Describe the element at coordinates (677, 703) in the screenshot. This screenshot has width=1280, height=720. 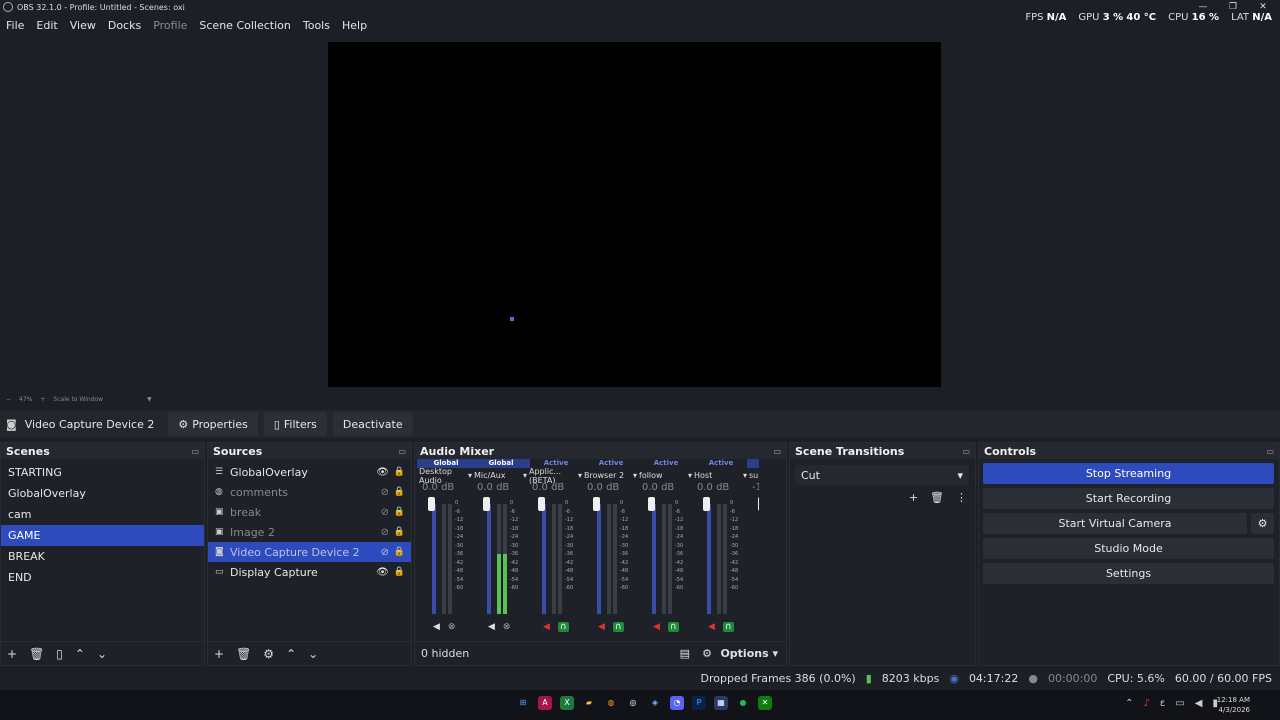
I see `discord-icon: ◔` at that location.